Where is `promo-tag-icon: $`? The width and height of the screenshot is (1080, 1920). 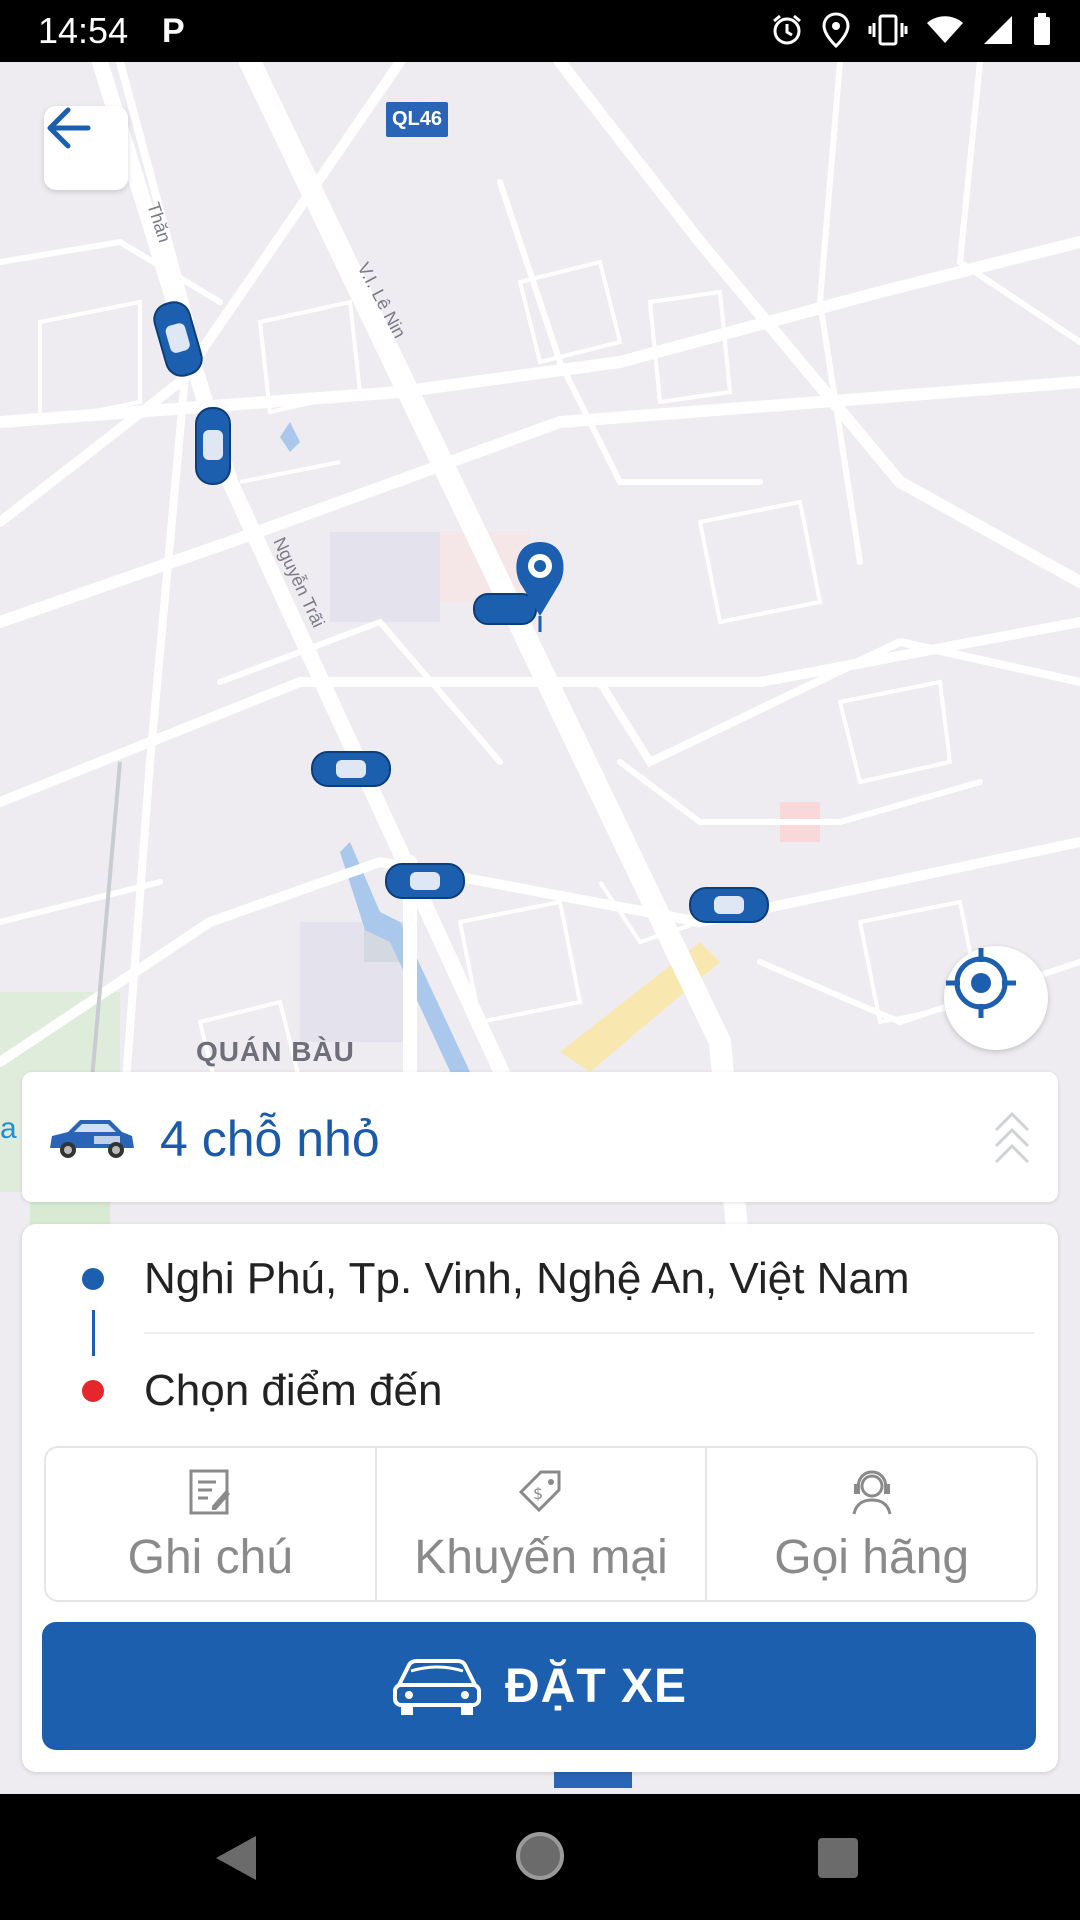
promo-tag-icon: $ is located at coordinates (539, 1491).